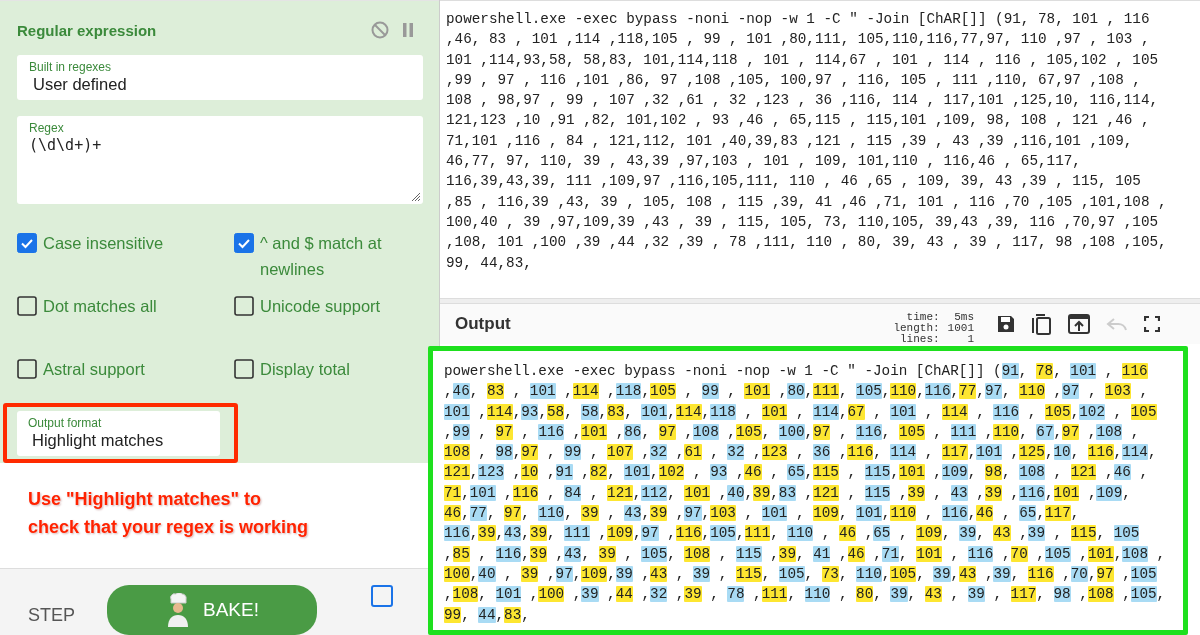 This screenshot has height=635, width=1200. Describe the element at coordinates (305, 369) in the screenshot. I see `option-label: Display total` at that location.